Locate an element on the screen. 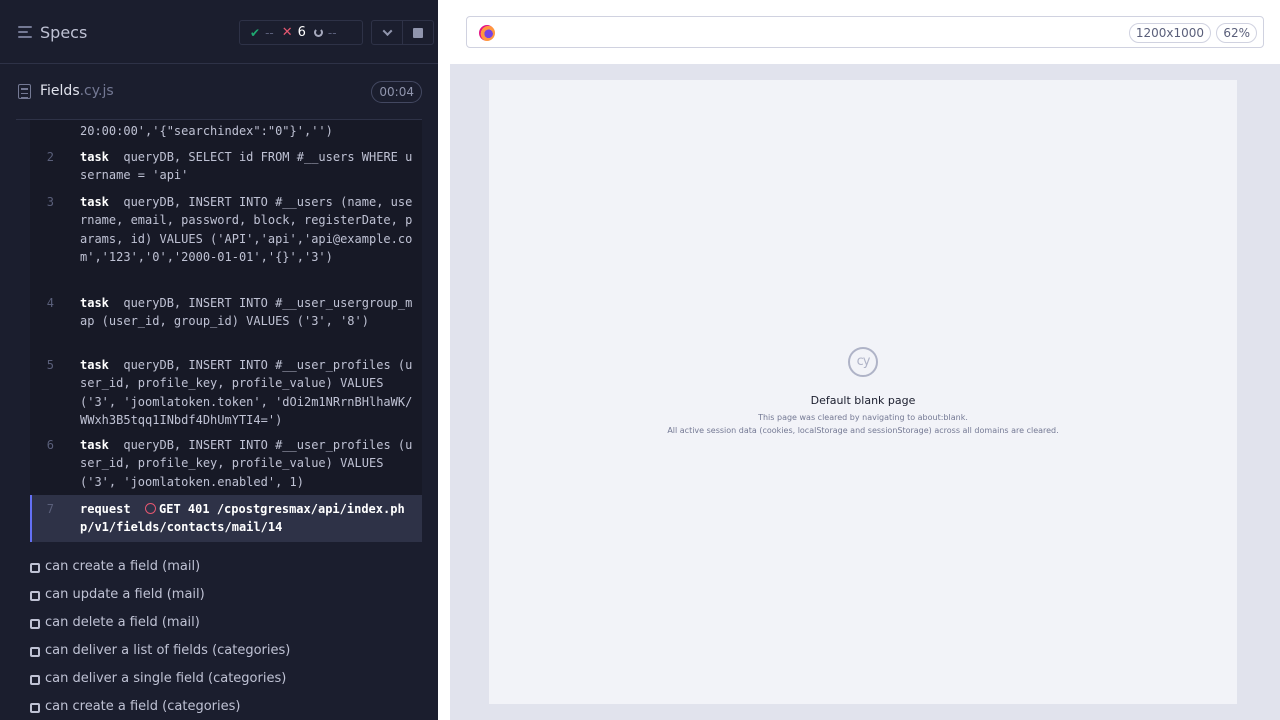  command-number: 7 is located at coordinates (50, 509).